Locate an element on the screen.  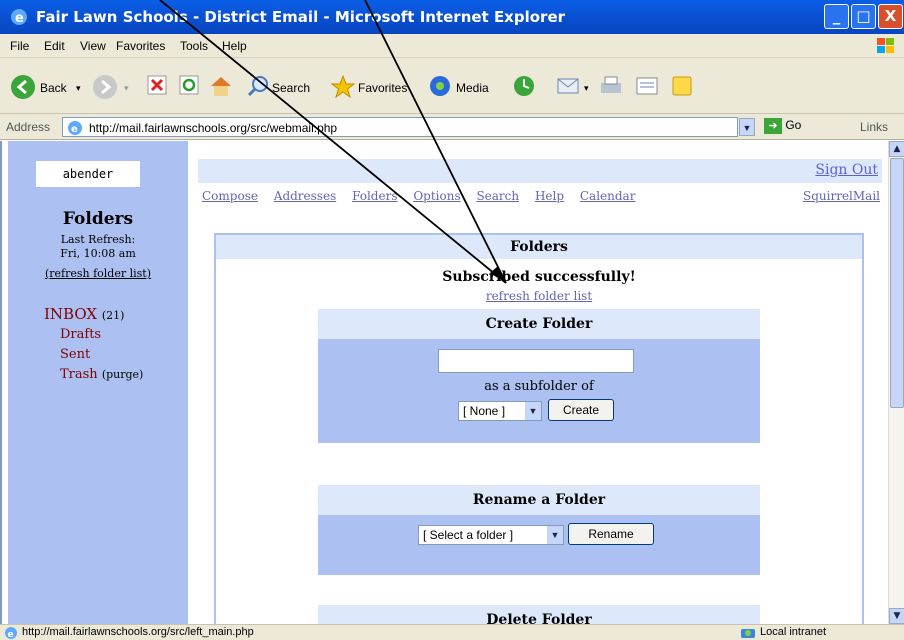
refresh-icon is located at coordinates (189, 85).